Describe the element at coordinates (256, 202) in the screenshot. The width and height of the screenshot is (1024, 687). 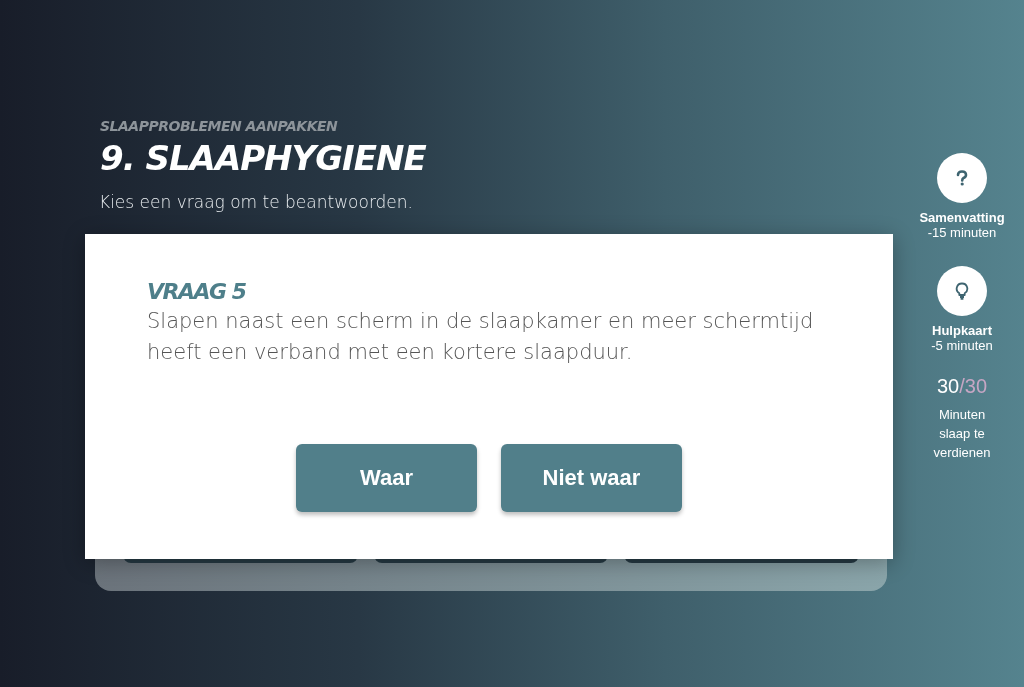
I see `instruction-text: Kies een vraag om te beantwoorden.` at that location.